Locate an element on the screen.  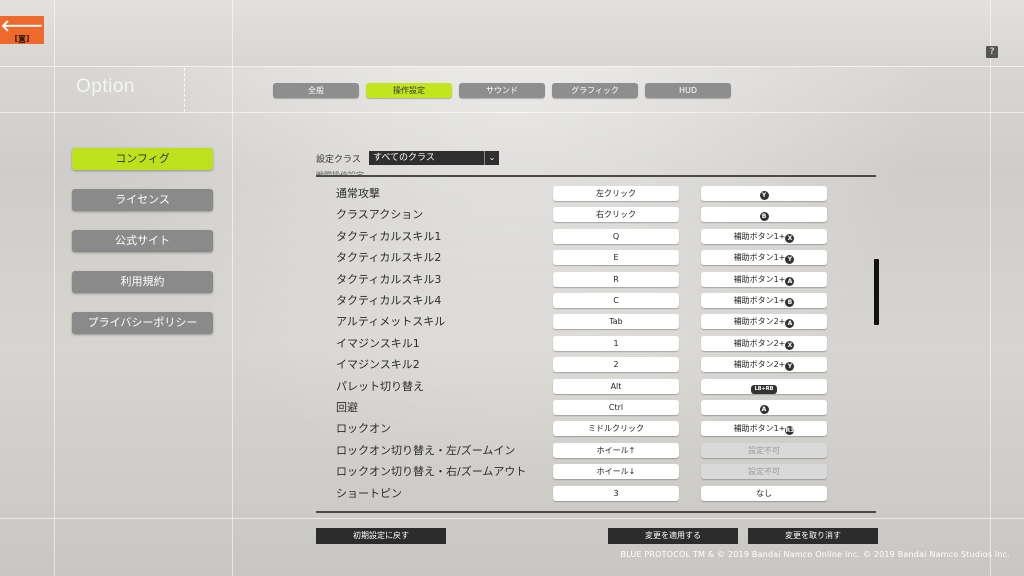
chevron-down-icon: ⌄ is located at coordinates (491, 158).